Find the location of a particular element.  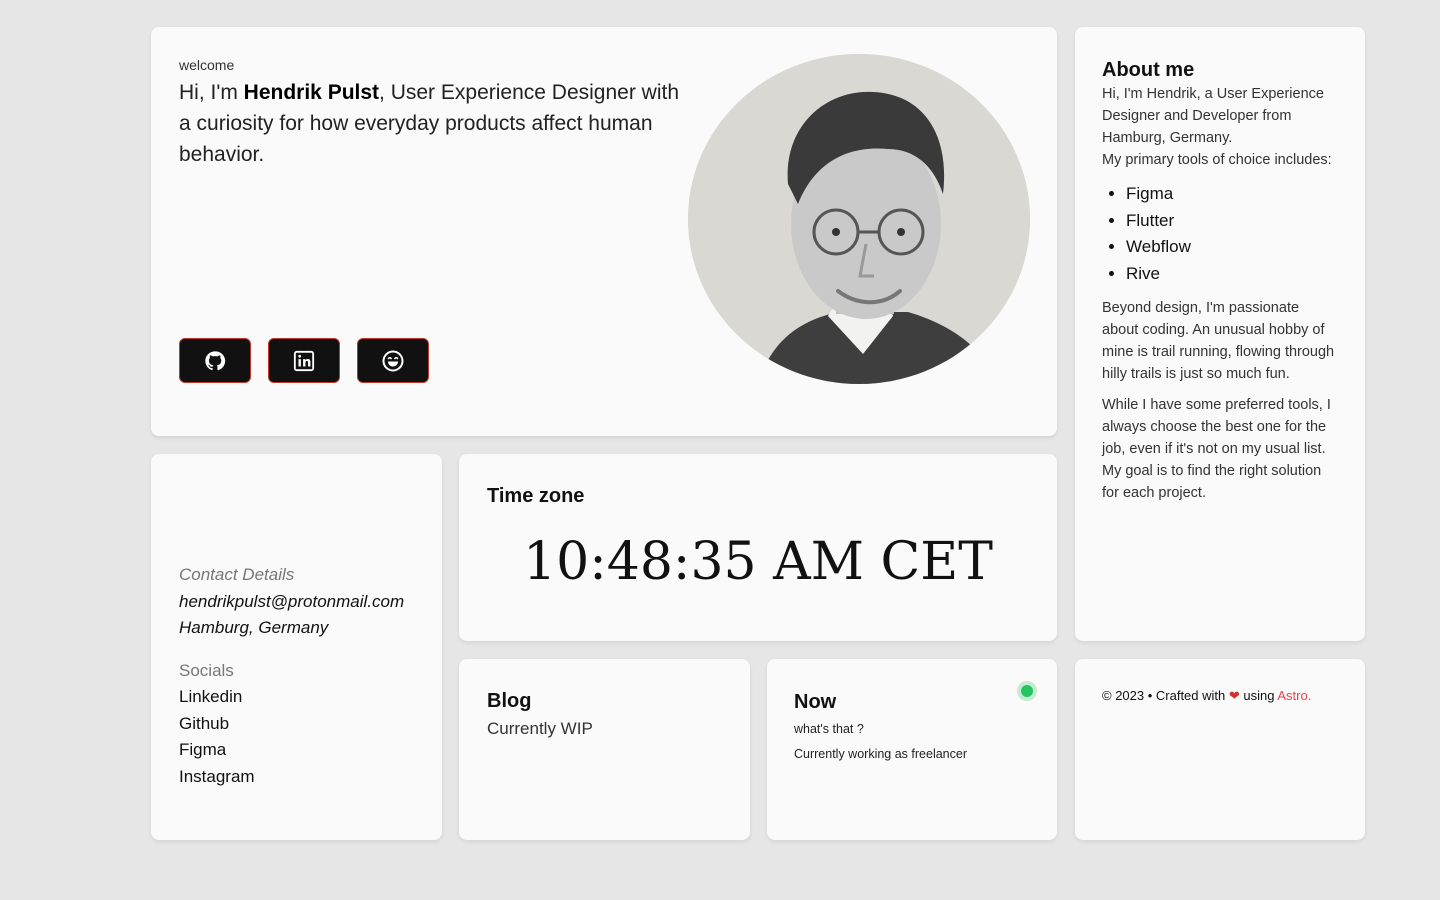

contact-cta: Let's start working together! is located at coordinates (272, 515).